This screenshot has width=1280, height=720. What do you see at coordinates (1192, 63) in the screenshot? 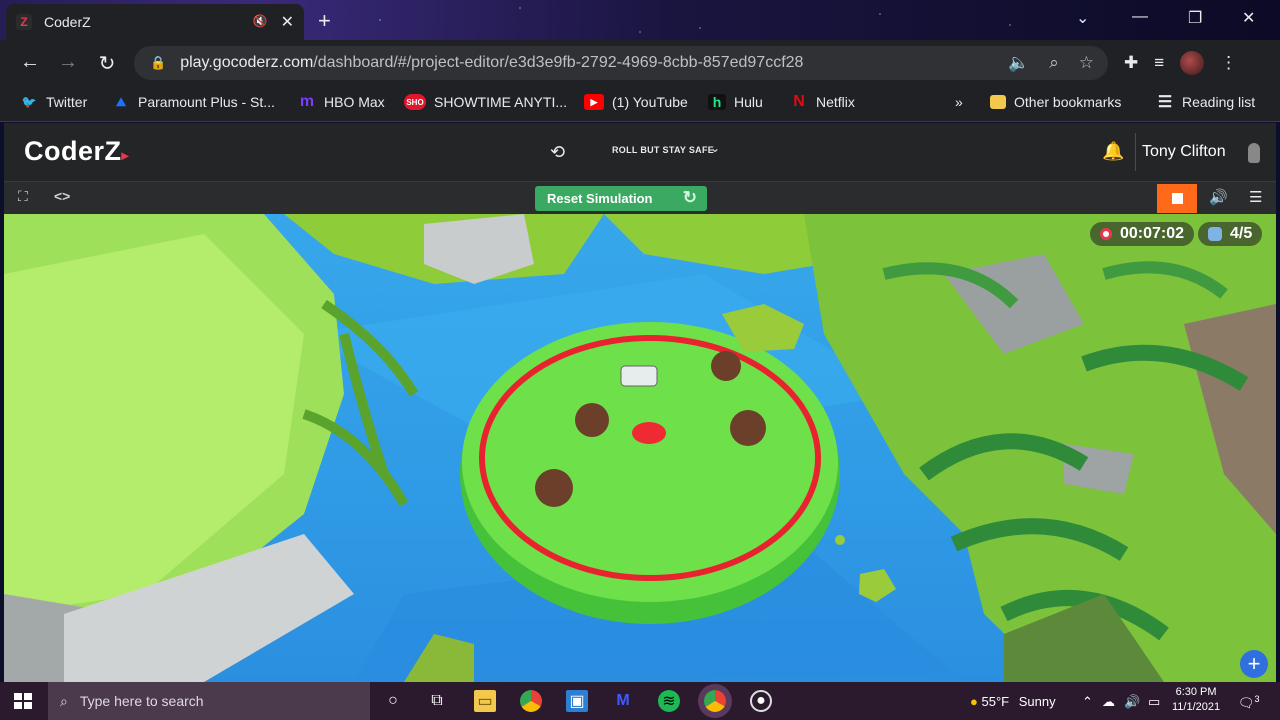
I see `profile-avatar` at bounding box center [1192, 63].